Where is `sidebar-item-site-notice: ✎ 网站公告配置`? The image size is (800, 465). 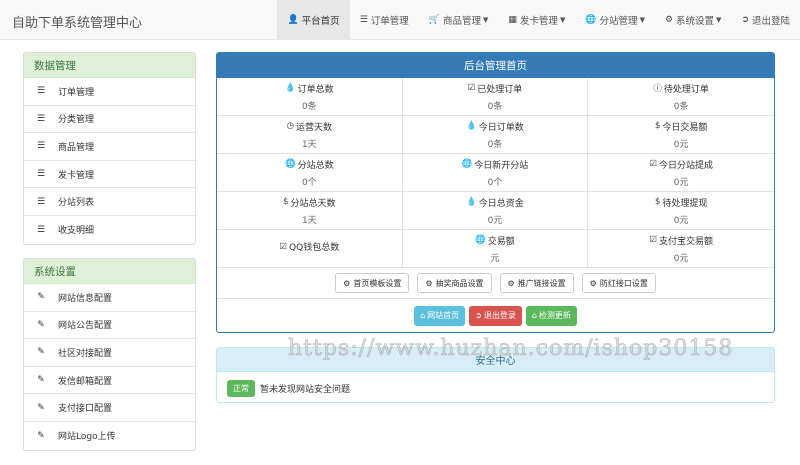 sidebar-item-site-notice: ✎ 网站公告配置 is located at coordinates (109, 326).